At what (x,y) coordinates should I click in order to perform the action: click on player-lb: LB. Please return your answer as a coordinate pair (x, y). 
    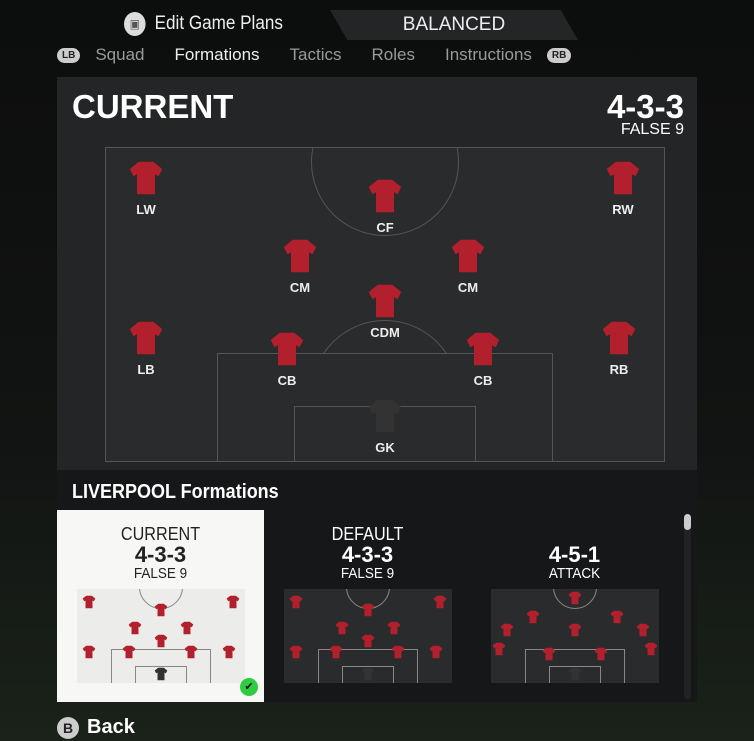
    Looking at the image, I should click on (146, 348).